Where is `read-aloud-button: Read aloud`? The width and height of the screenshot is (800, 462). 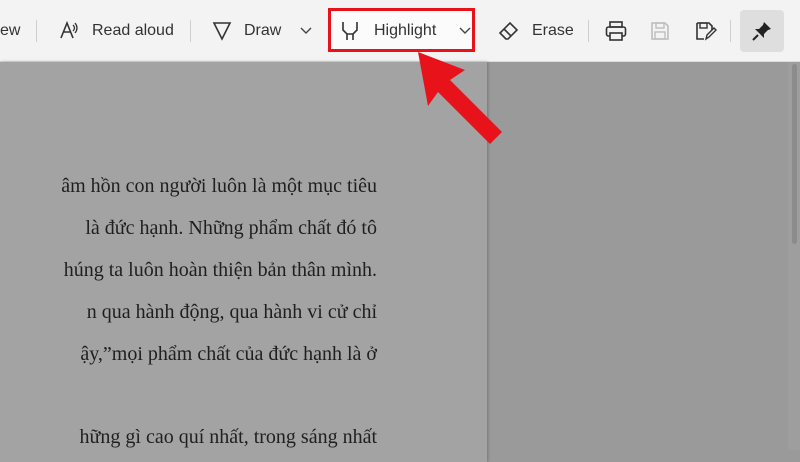 read-aloud-button: Read aloud is located at coordinates (116, 31).